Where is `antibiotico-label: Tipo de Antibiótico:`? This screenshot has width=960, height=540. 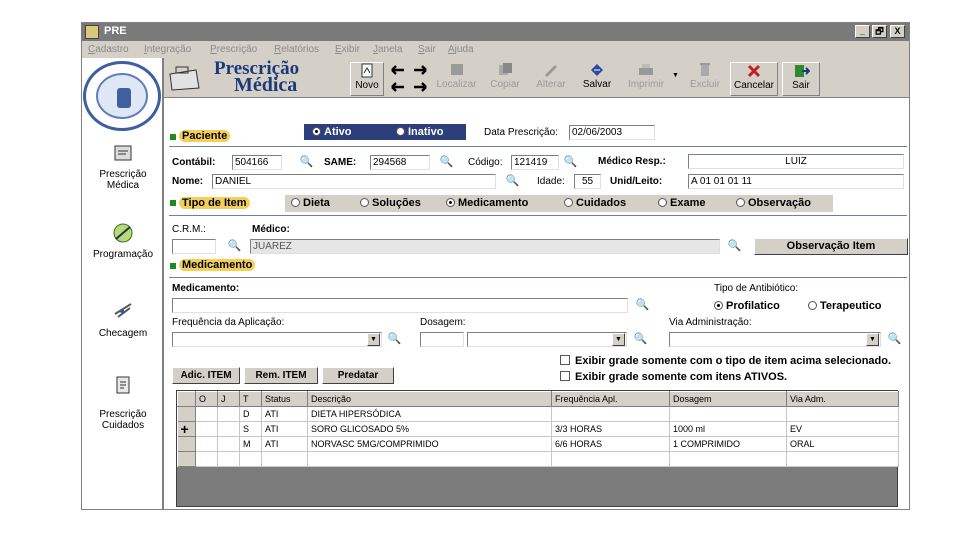 antibiotico-label: Tipo de Antibiótico: is located at coordinates (756, 288).